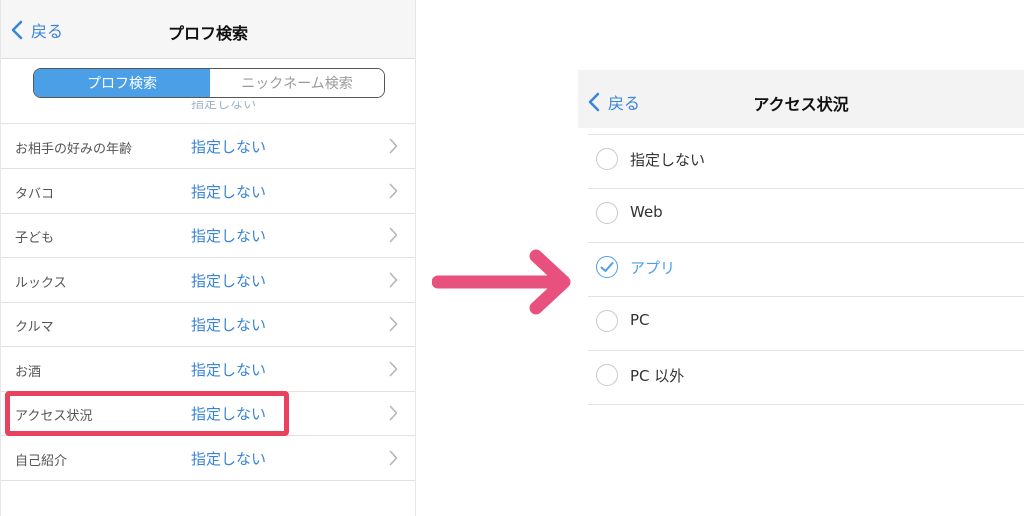 Image resolution: width=1024 pixels, height=516 pixels. What do you see at coordinates (122, 83) in the screenshot?
I see `segment-profile-search: プロフ検索` at bounding box center [122, 83].